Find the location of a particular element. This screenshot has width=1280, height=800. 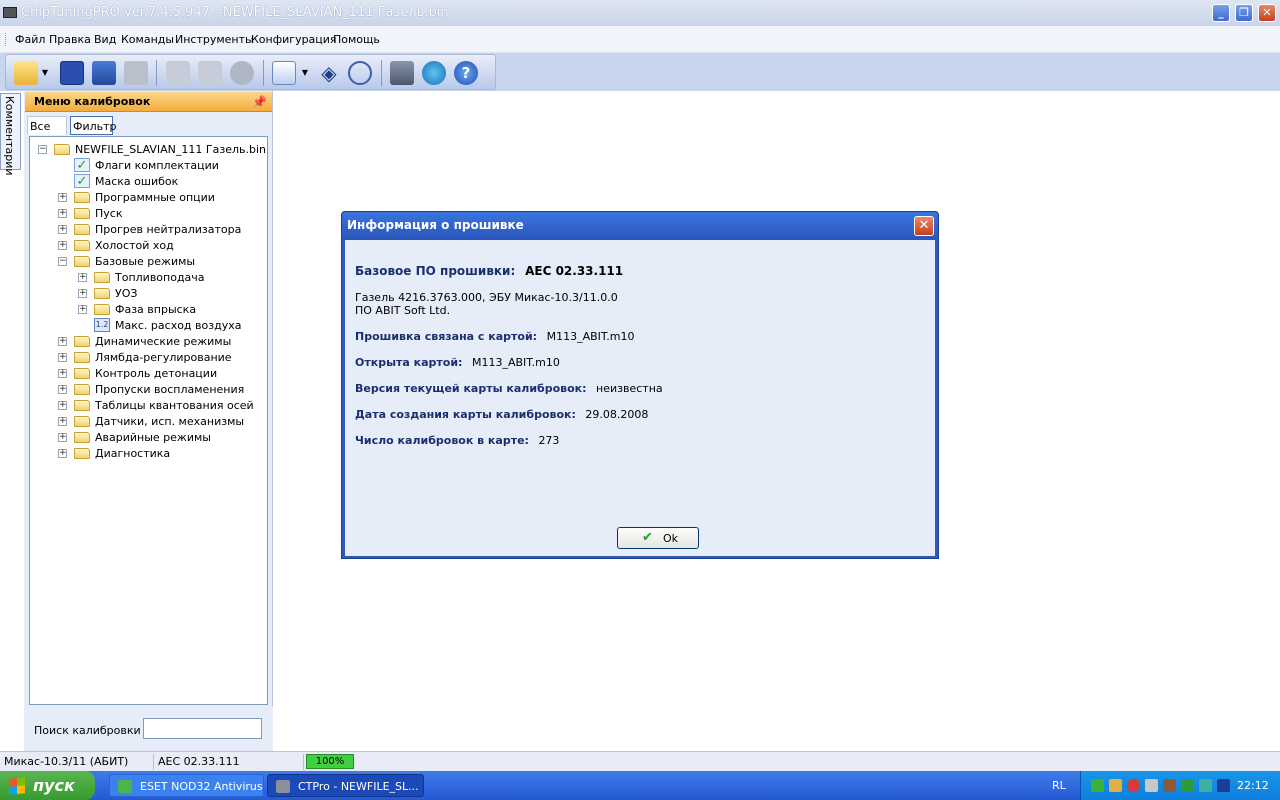

linked-map-row: Прошивка связана с картой: M113_ABIT.m10 is located at coordinates (495, 336).